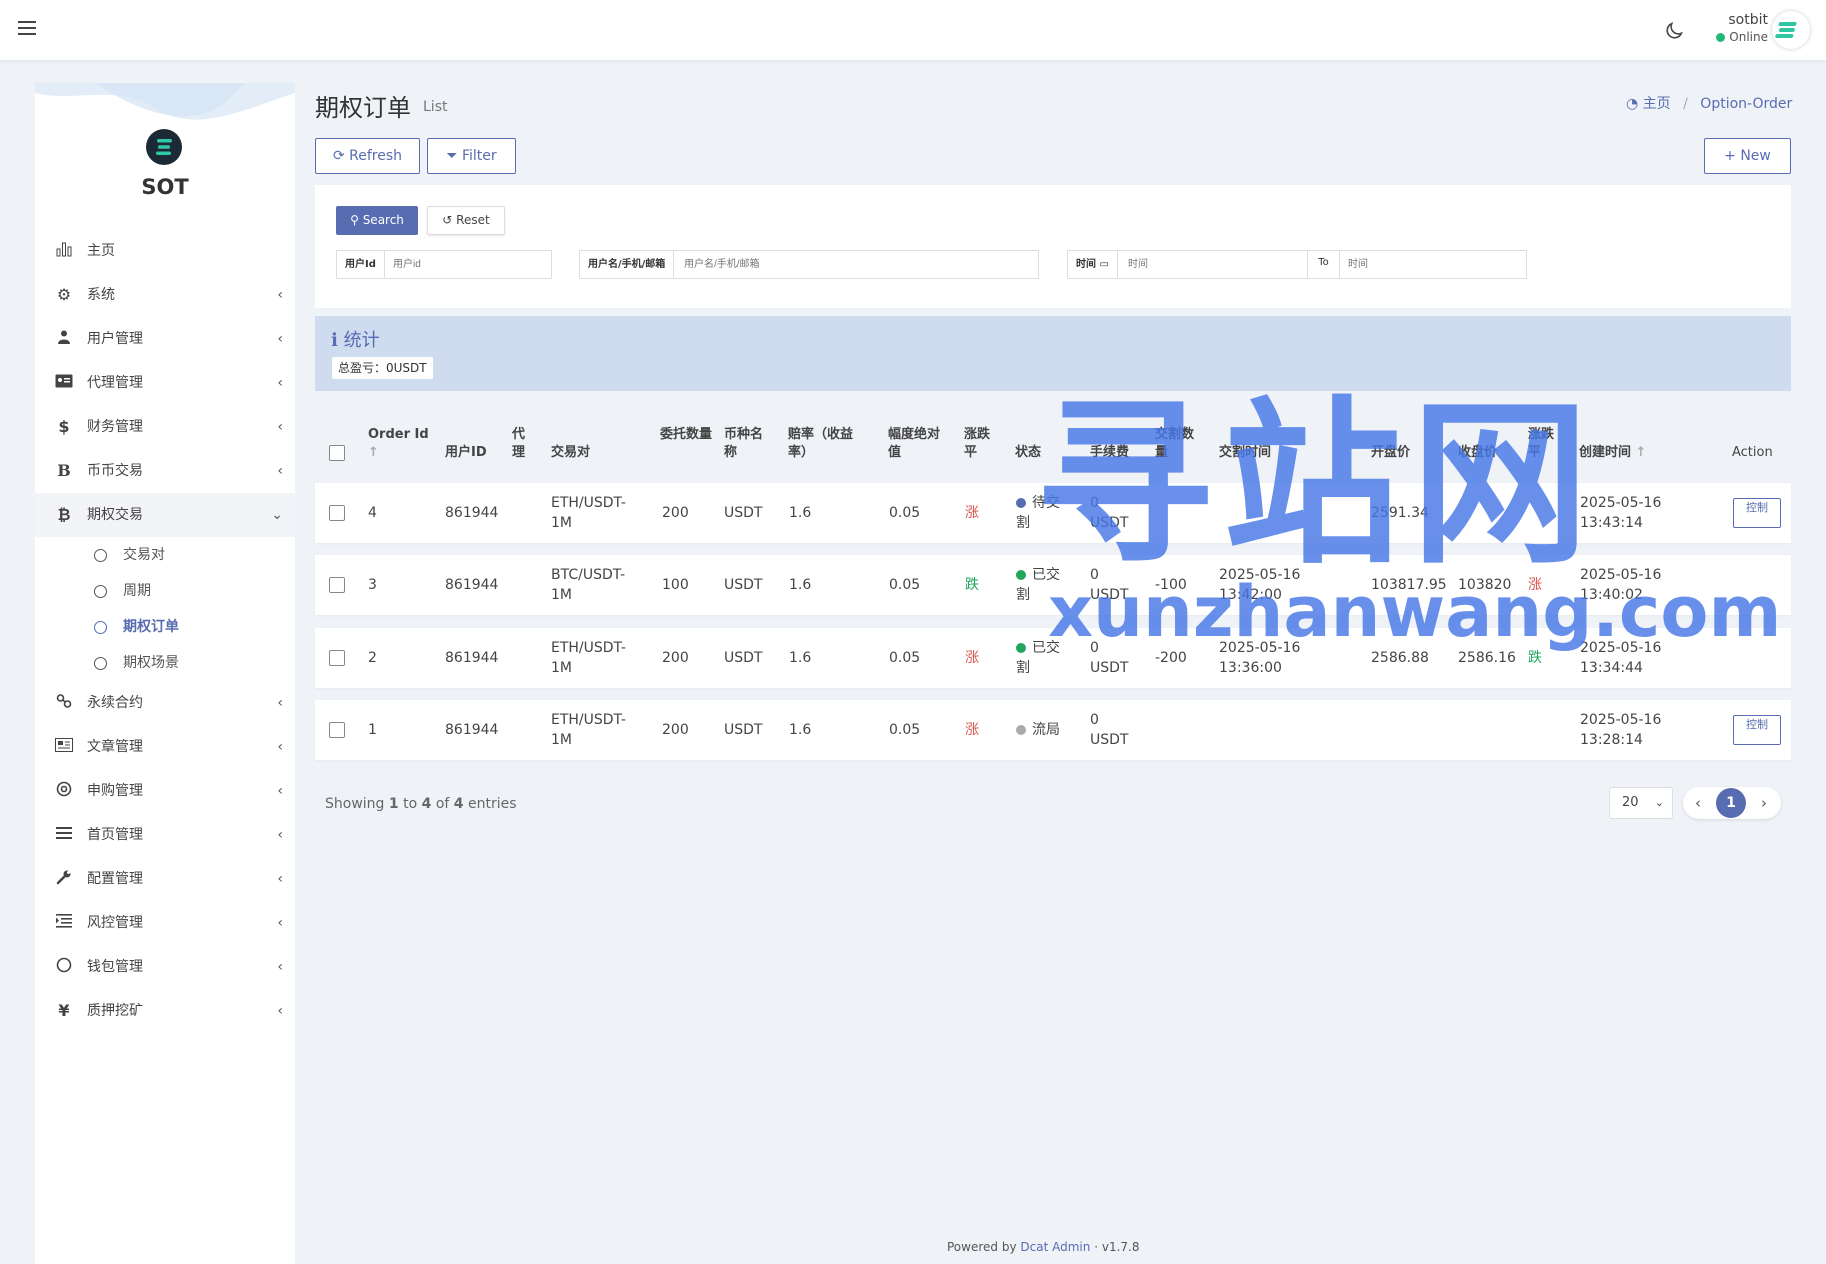 The width and height of the screenshot is (1826, 1264). What do you see at coordinates (165, 1011) in the screenshot?
I see `sidebar-item-staking: ¥ 质押挖矿 ‹` at bounding box center [165, 1011].